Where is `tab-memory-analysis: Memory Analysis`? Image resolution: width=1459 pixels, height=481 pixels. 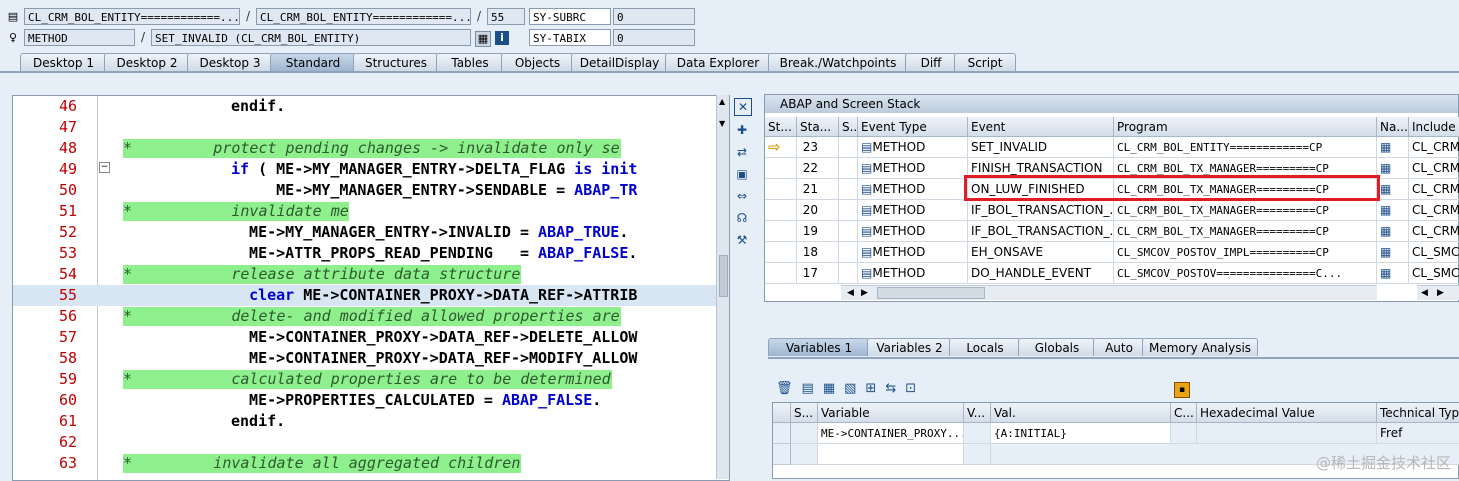
tab-memory-analysis: Memory Analysis is located at coordinates (1200, 347).